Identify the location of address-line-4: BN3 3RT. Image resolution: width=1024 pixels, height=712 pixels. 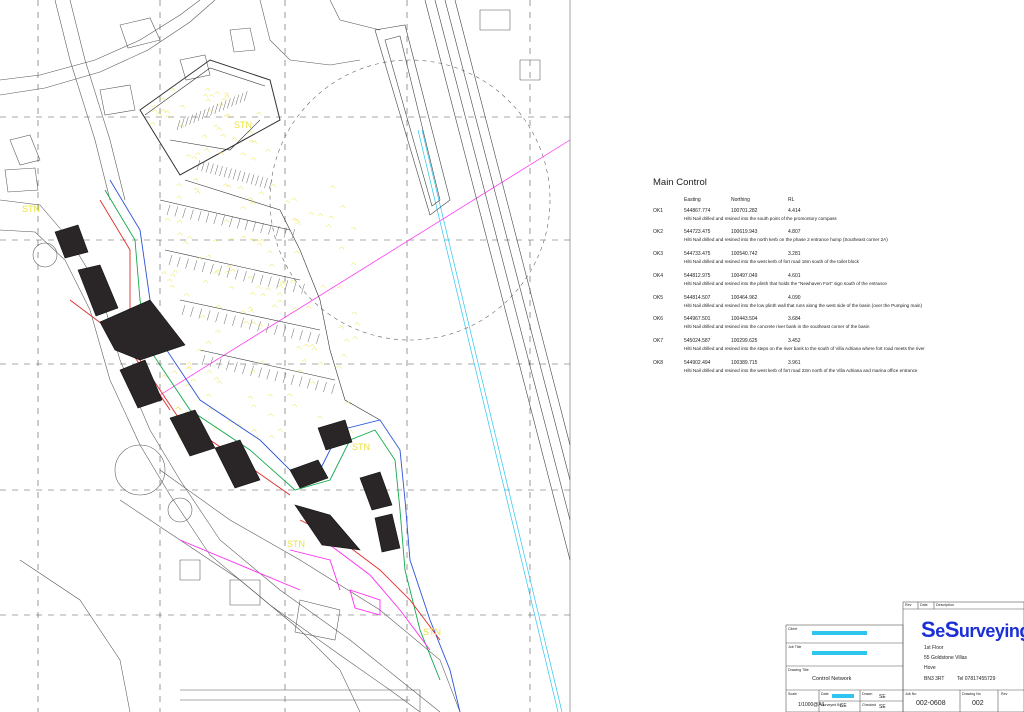
(934, 679).